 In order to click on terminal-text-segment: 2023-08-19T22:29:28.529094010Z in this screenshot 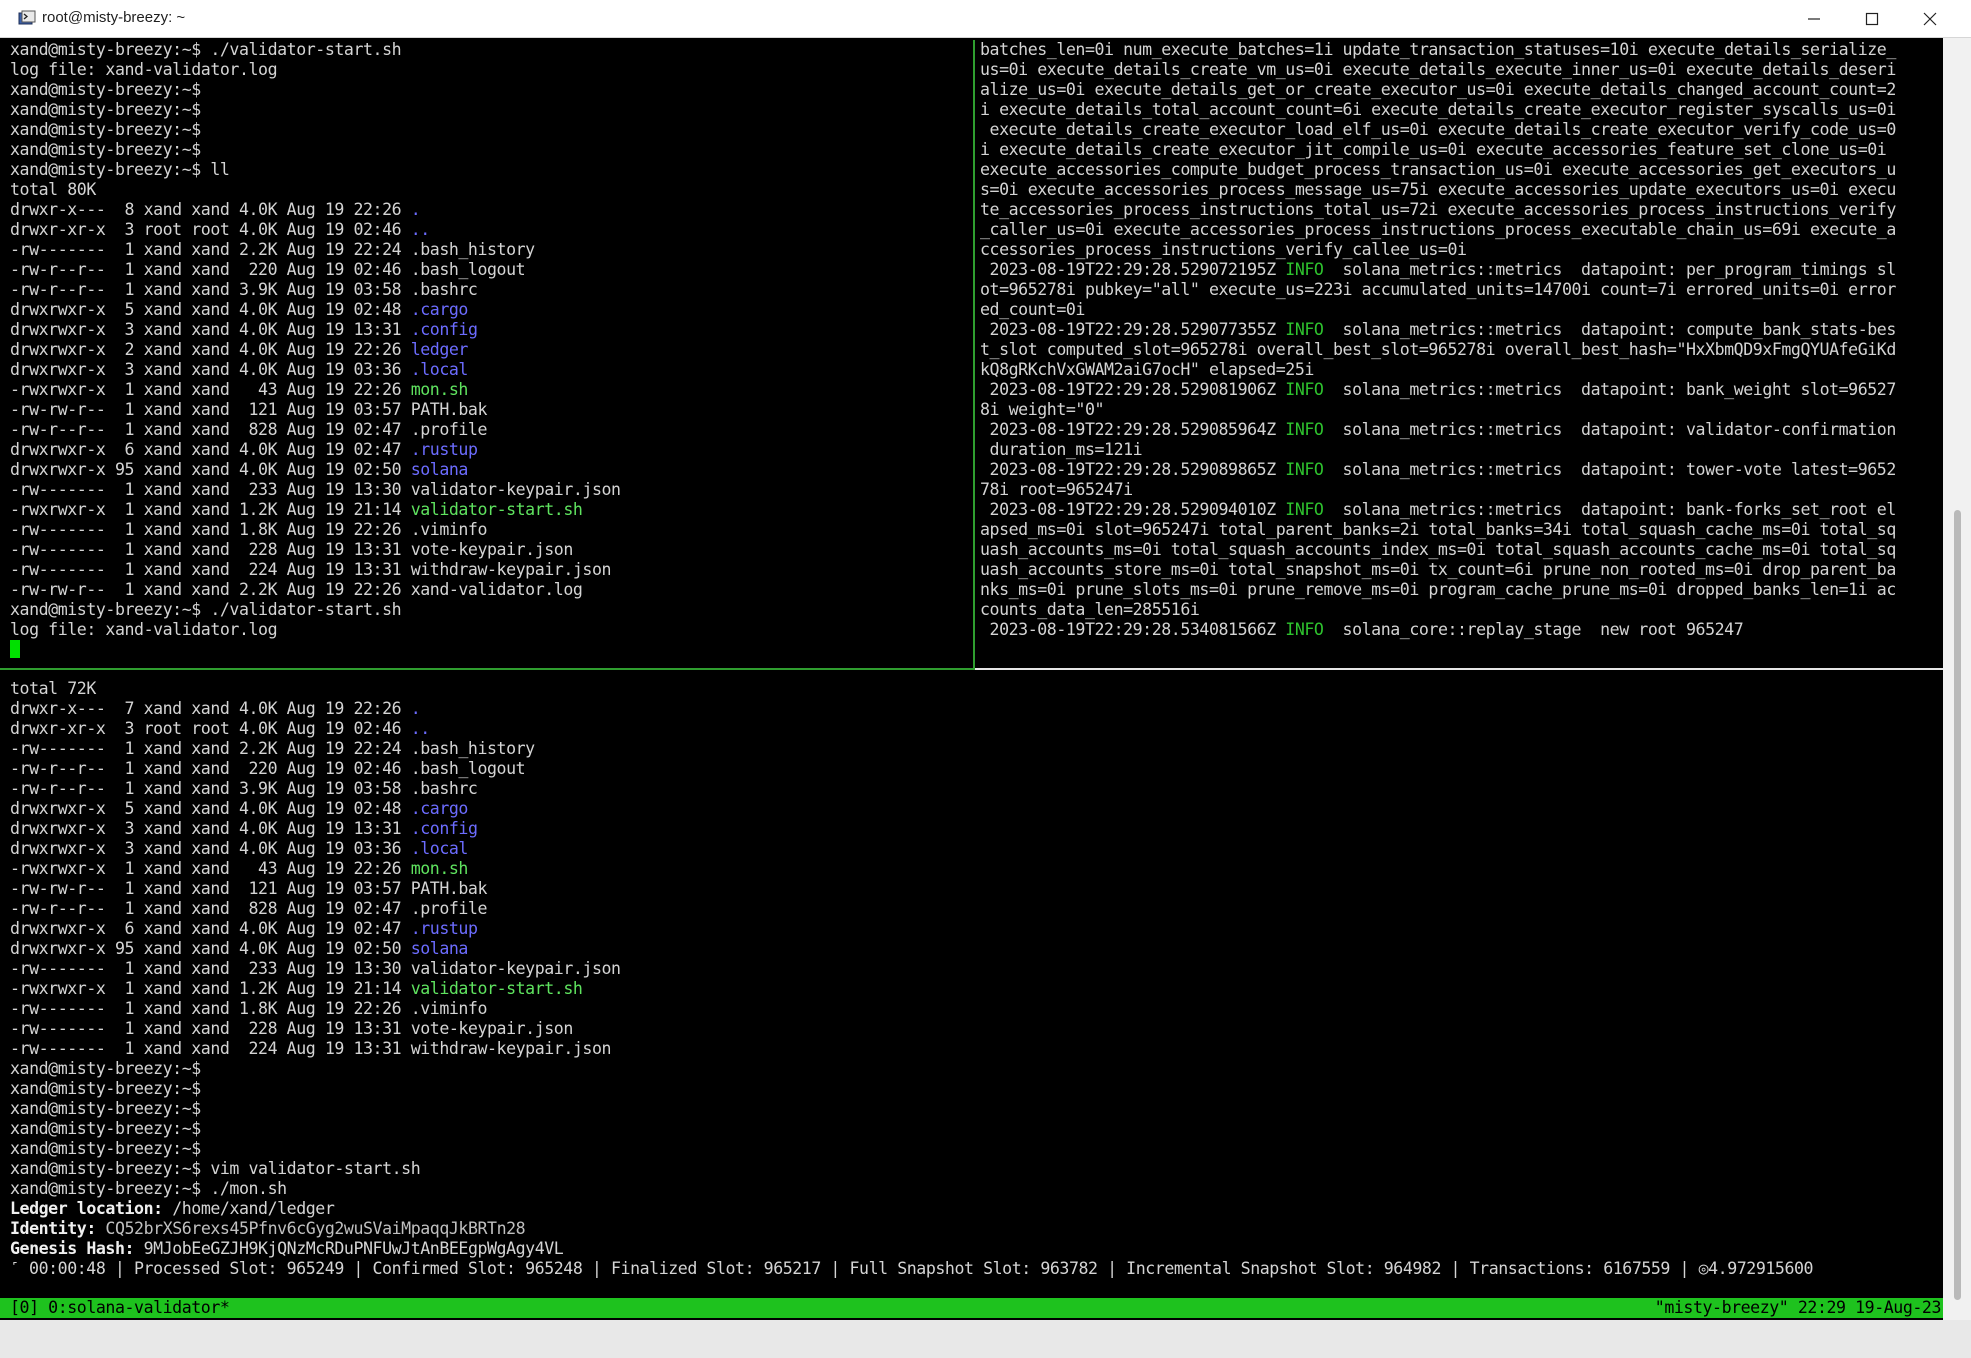, I will do `click(1133, 509)`.